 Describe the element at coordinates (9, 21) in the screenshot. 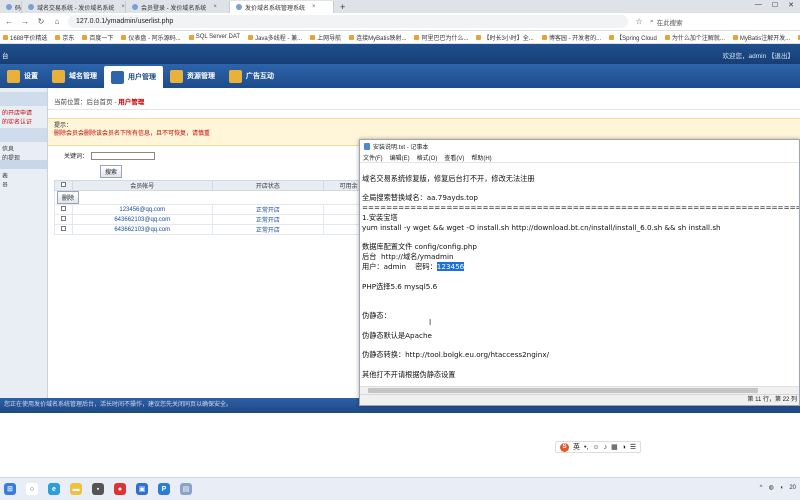

I see `back-icon: ←` at that location.